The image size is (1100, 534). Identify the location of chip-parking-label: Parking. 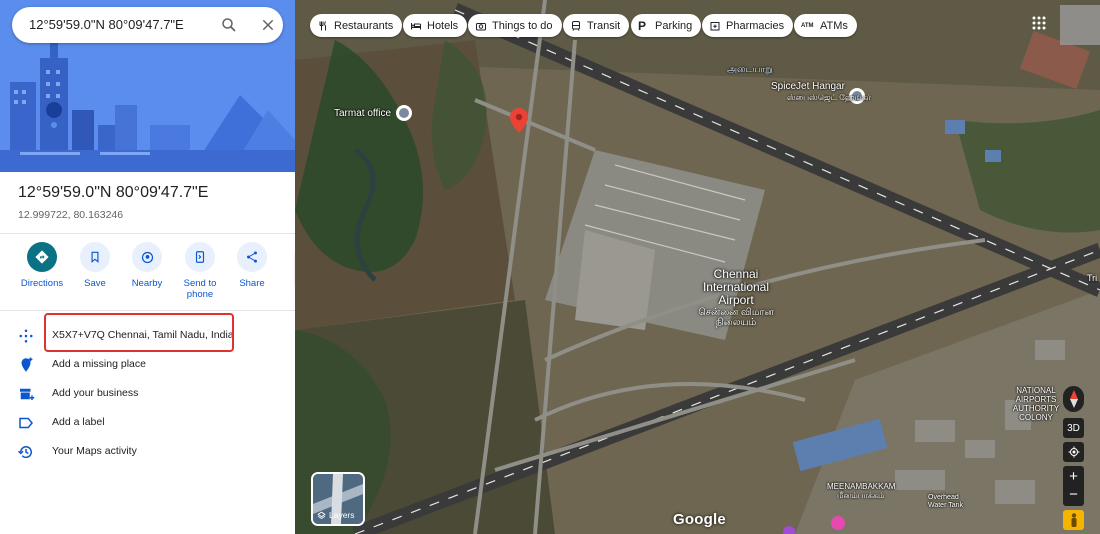
(674, 25).